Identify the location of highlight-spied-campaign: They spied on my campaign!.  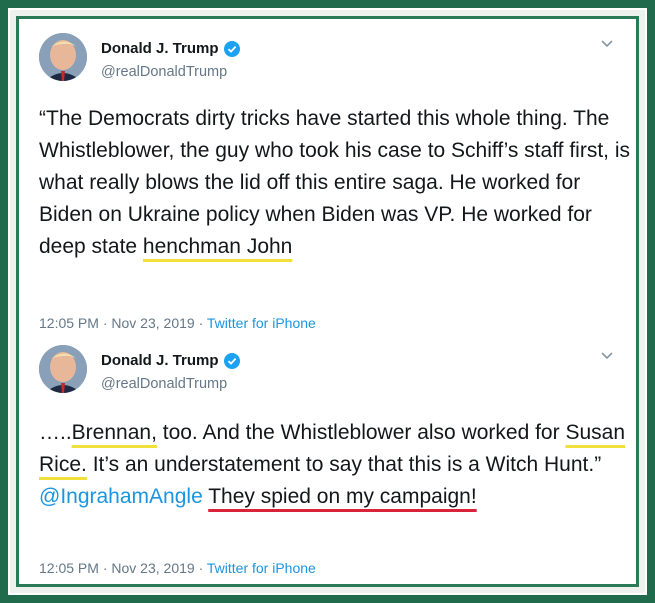
(342, 496).